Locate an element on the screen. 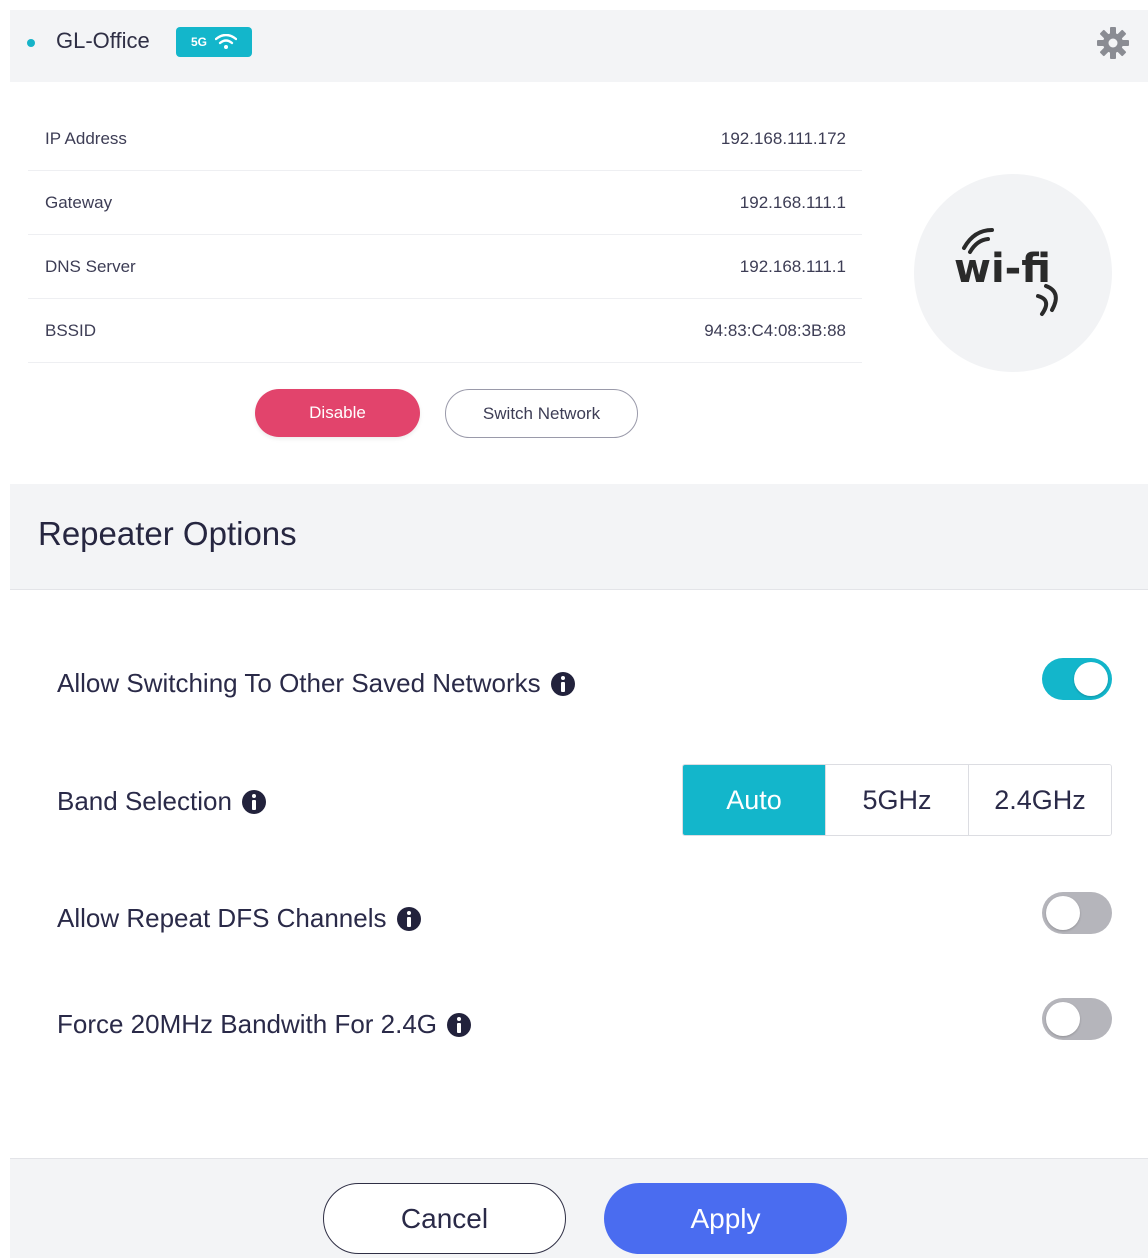 The height and width of the screenshot is (1258, 1148). option-label: Band Selection is located at coordinates (144, 801).